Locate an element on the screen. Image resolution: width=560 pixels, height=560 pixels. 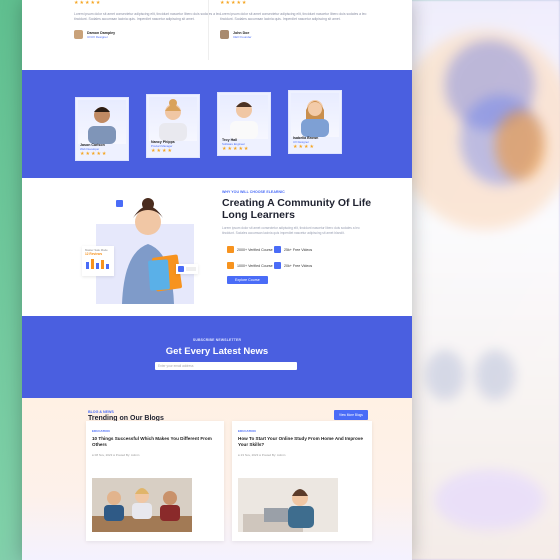
user-name: John Doe is located at coordinates (241, 32).